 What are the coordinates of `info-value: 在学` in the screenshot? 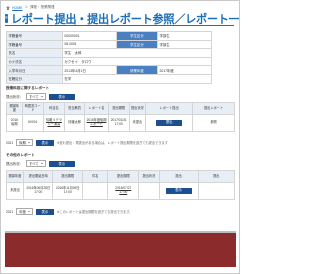 It's located at (137, 78).